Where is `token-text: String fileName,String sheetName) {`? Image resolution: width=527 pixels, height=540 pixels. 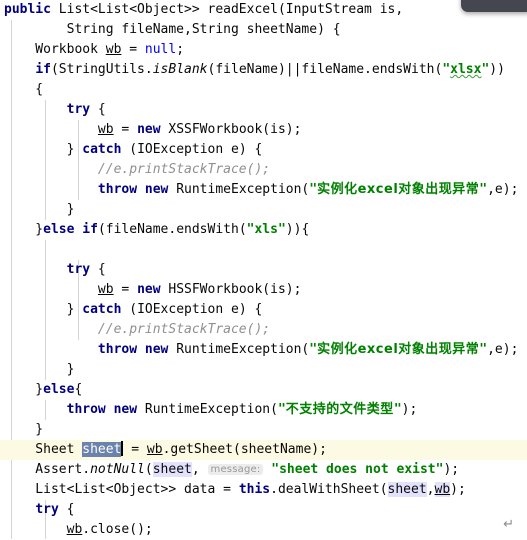 token-text: String fileName,String sheetName) { is located at coordinates (172, 29).